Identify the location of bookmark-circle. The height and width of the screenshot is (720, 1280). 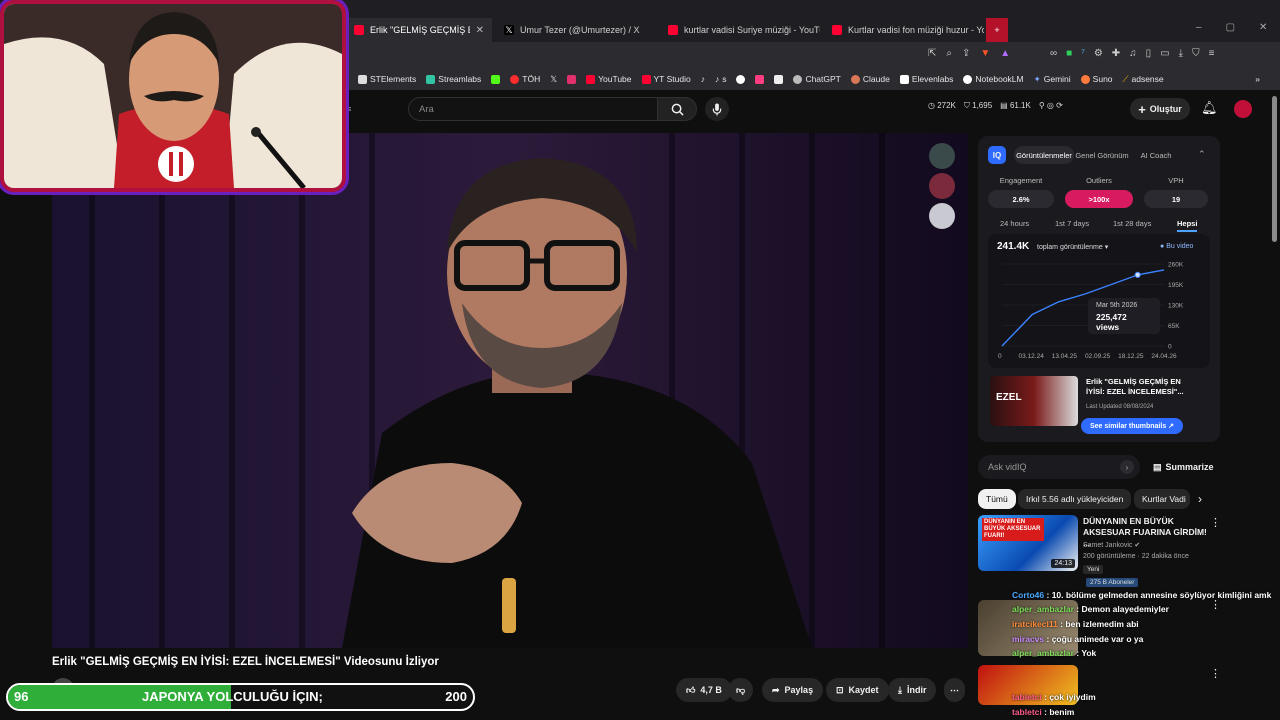
(741, 79).